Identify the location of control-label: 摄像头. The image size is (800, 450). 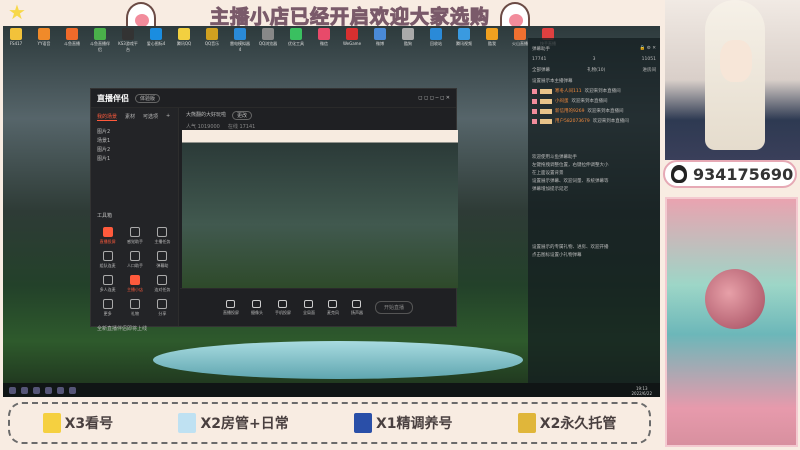
(256, 312).